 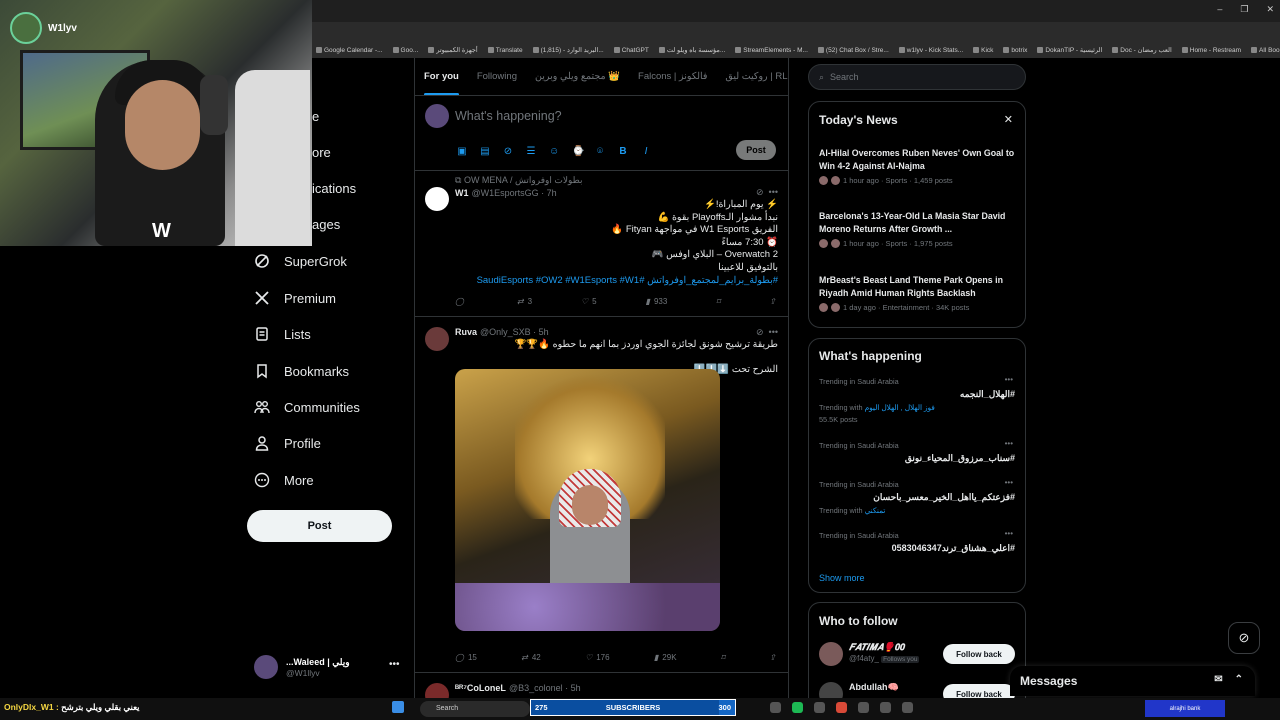 I want to click on show-more-link: Show more, so click(x=842, y=578).